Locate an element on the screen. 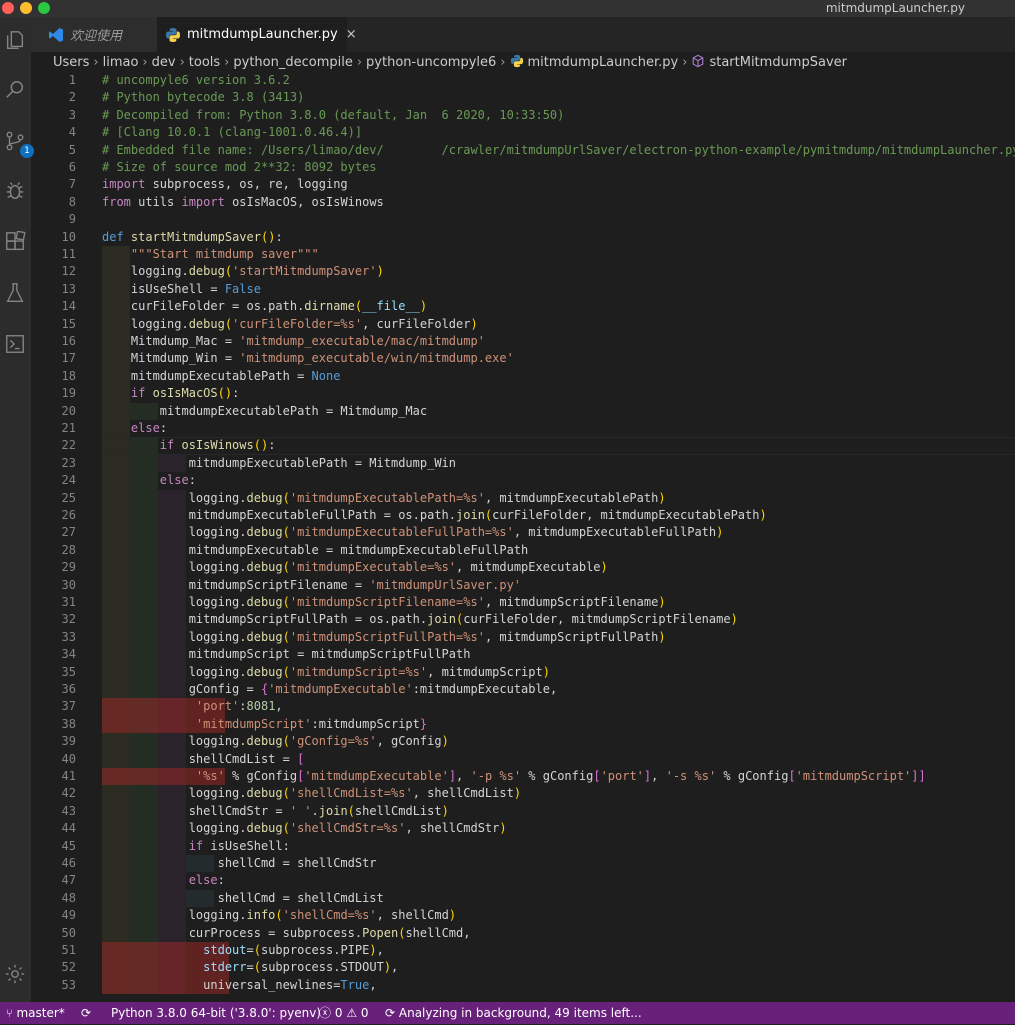  tab-welcome: 欢迎使用 is located at coordinates (94, 34).